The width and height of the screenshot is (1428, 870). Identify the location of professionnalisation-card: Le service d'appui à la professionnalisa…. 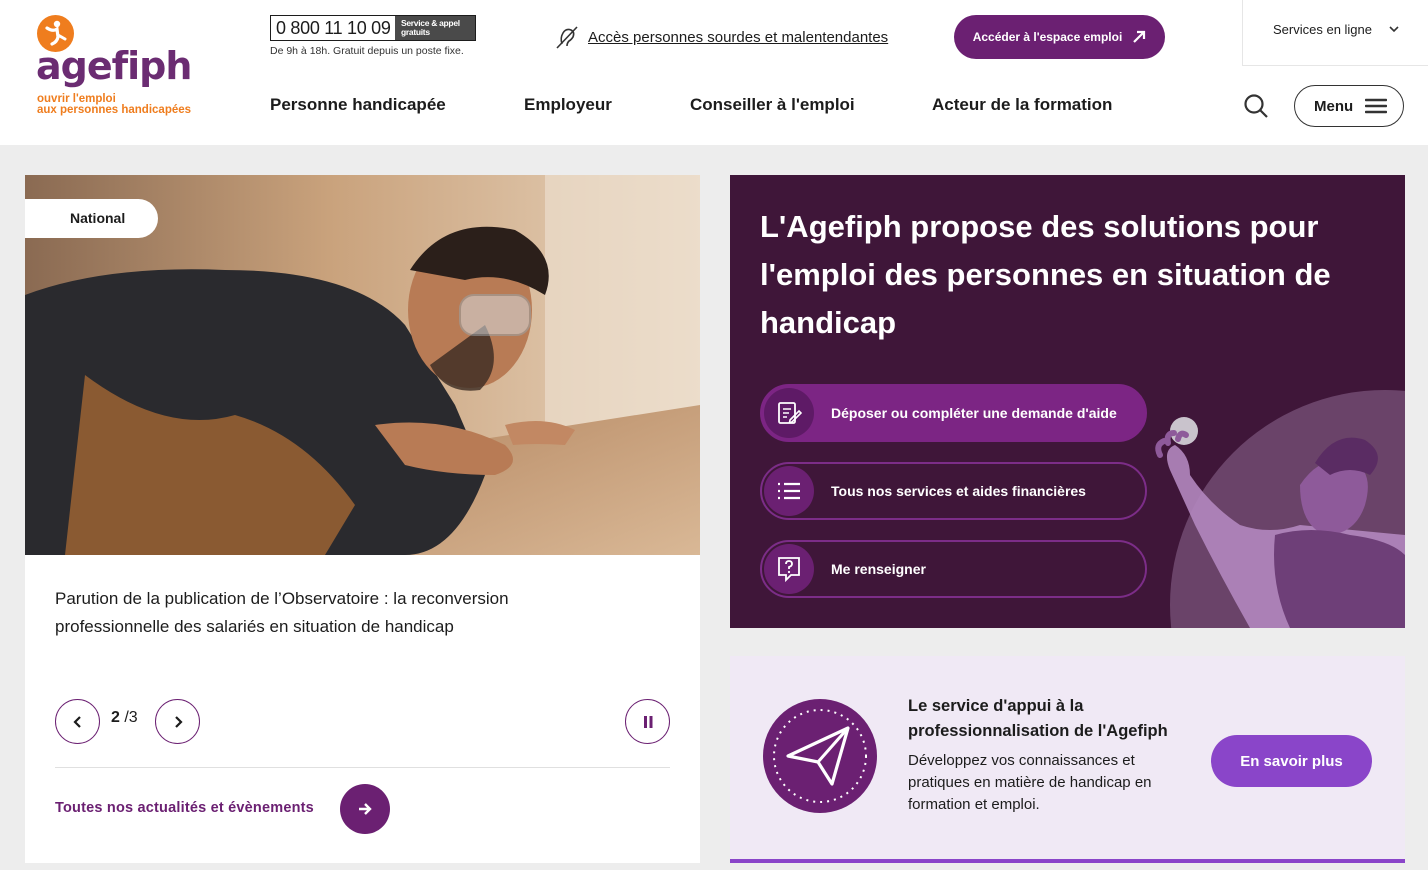
(1067, 759).